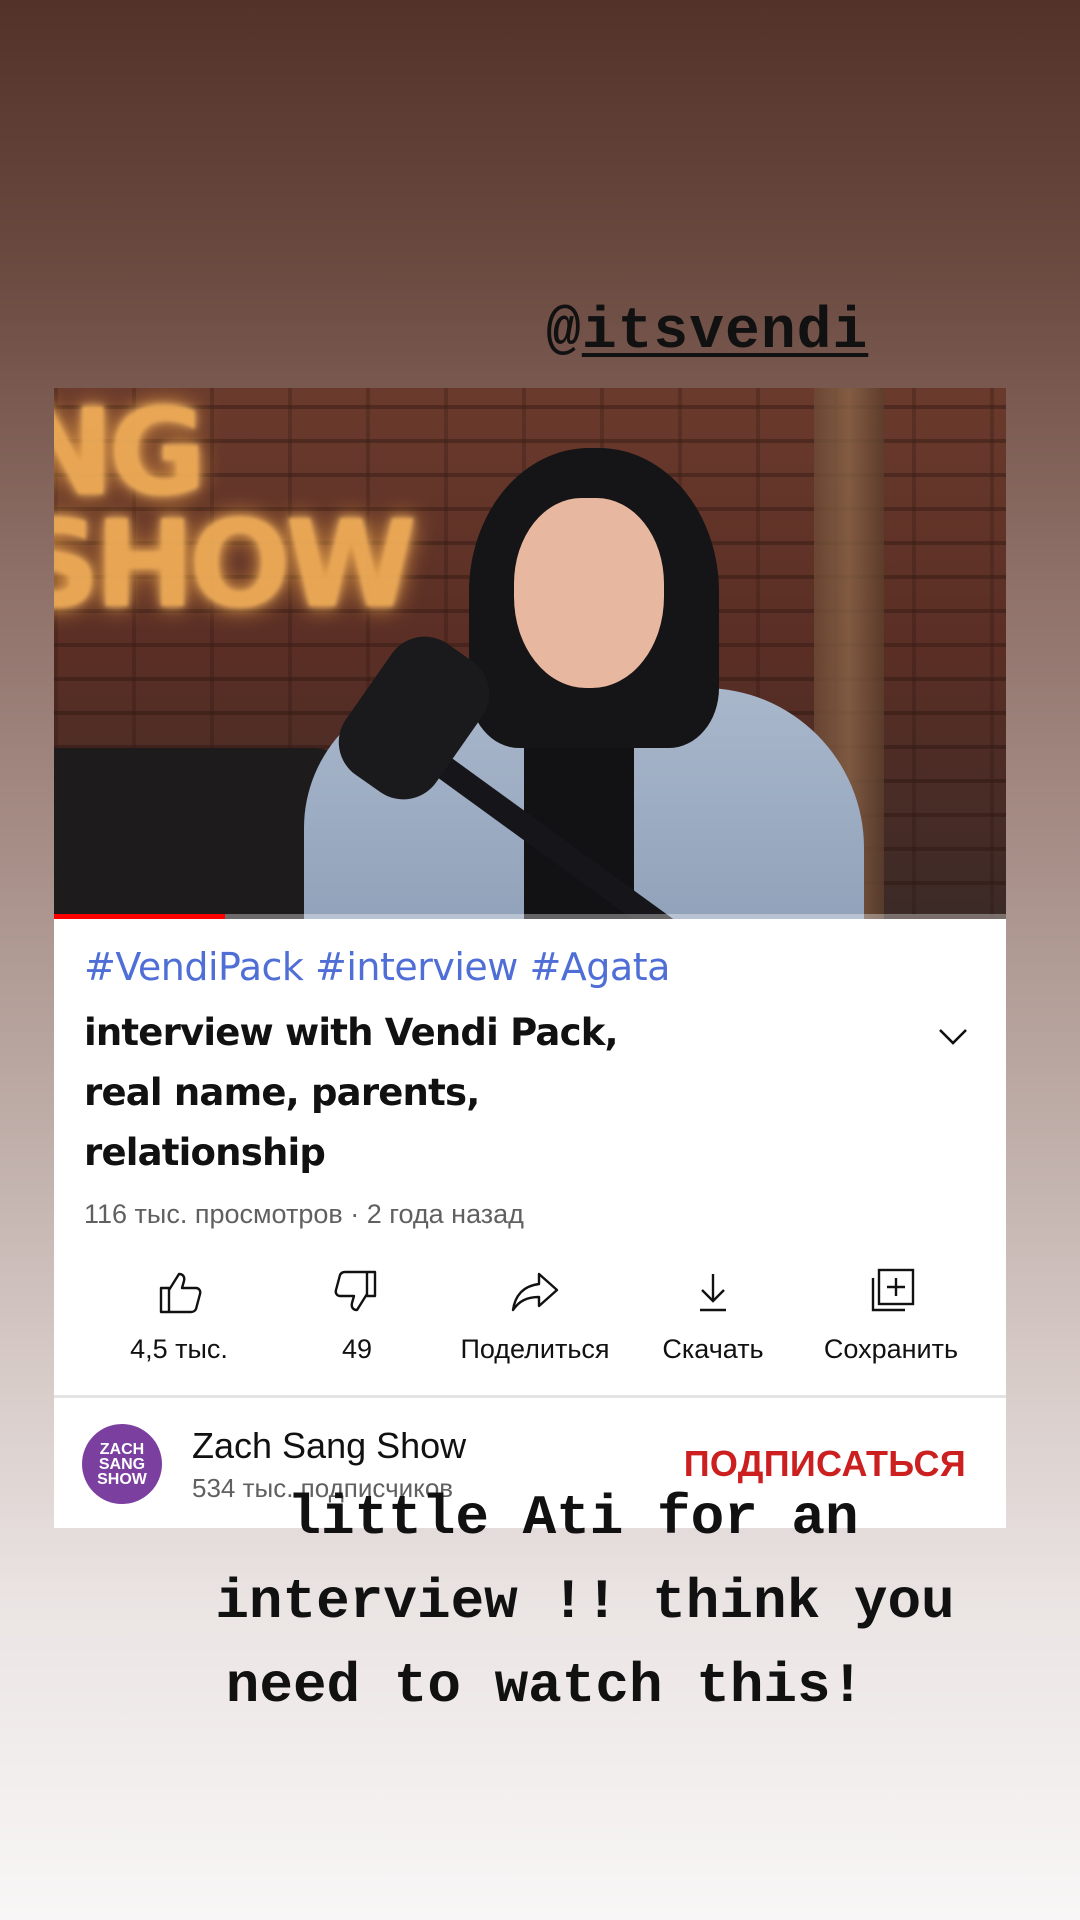  Describe the element at coordinates (179, 1349) in the screenshot. I see `like-count: 4,5 тыс.` at that location.